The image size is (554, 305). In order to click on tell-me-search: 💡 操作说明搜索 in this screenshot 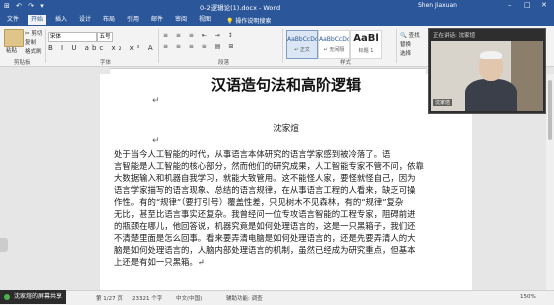, I will do `click(248, 20)`.